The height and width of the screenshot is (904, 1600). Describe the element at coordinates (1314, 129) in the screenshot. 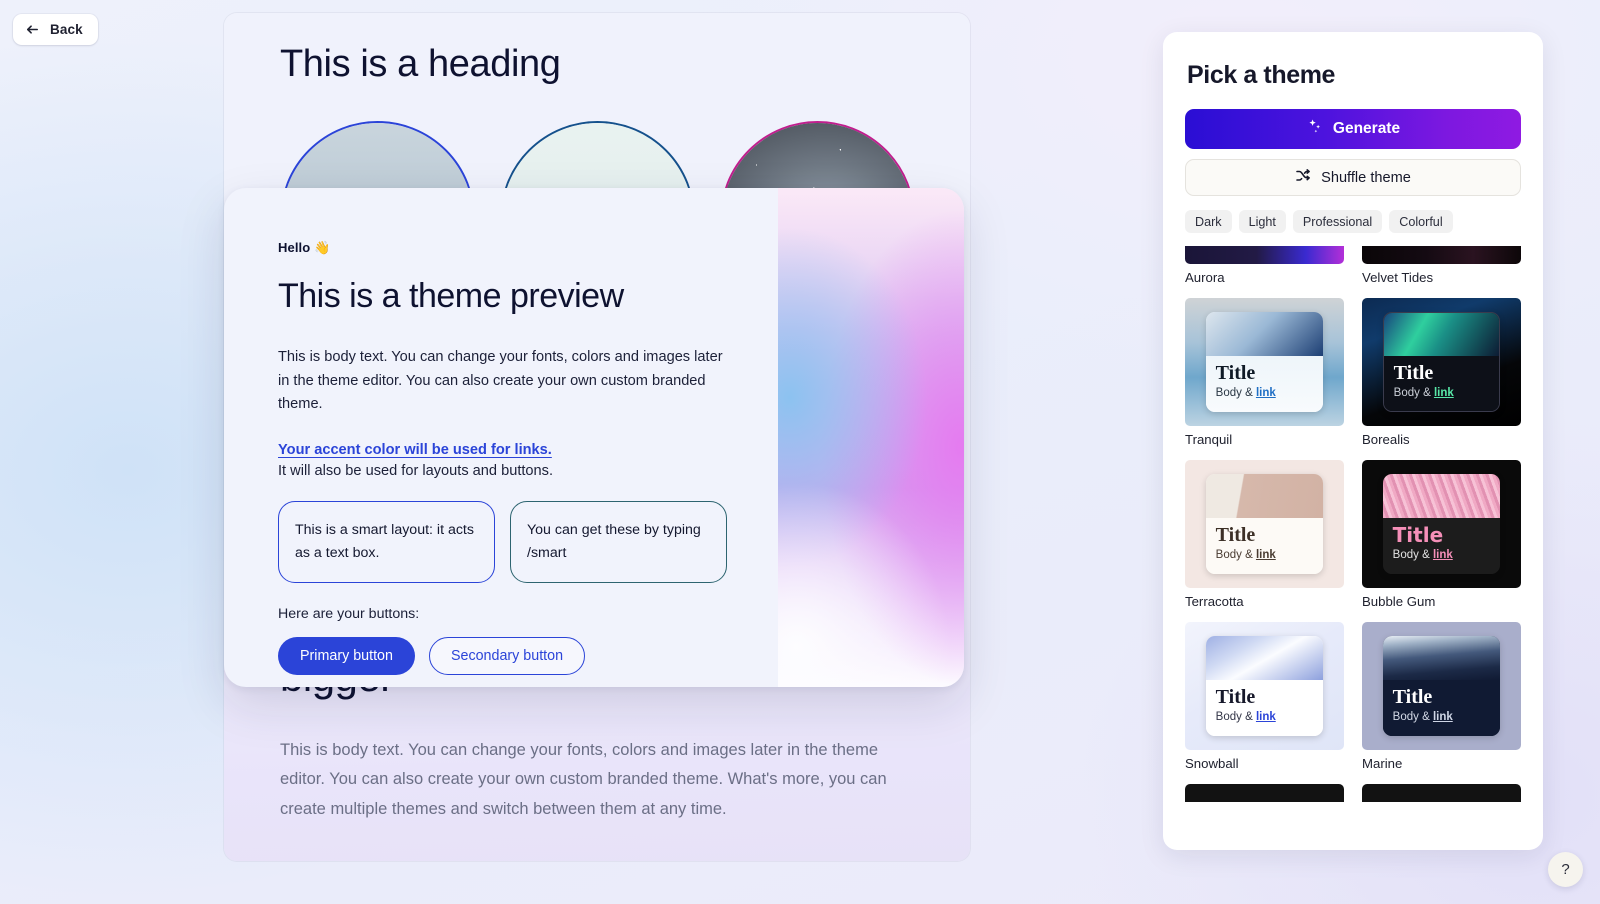

I see `sparkles-icon` at that location.